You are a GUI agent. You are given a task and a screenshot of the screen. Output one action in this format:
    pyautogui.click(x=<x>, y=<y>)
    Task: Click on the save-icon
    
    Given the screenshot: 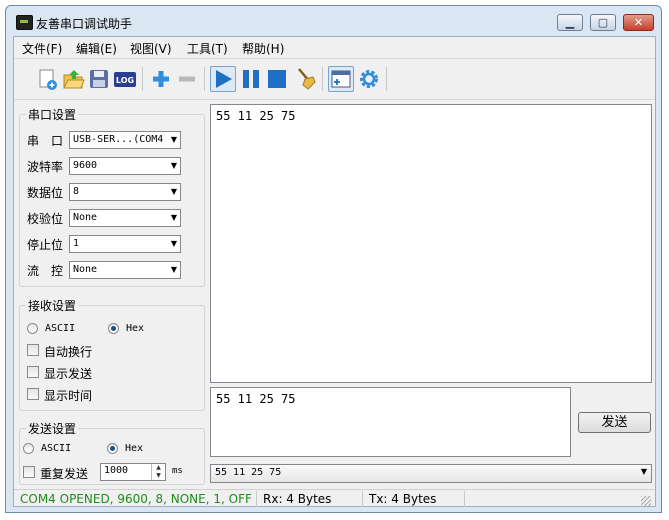 What is the action you would take?
    pyautogui.click(x=99, y=79)
    